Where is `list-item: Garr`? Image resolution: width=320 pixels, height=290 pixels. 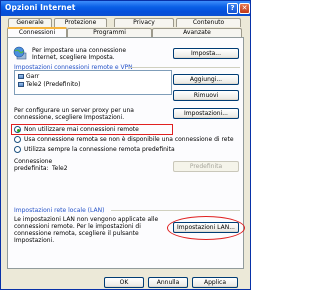
list-item: Garr is located at coordinates (28, 76).